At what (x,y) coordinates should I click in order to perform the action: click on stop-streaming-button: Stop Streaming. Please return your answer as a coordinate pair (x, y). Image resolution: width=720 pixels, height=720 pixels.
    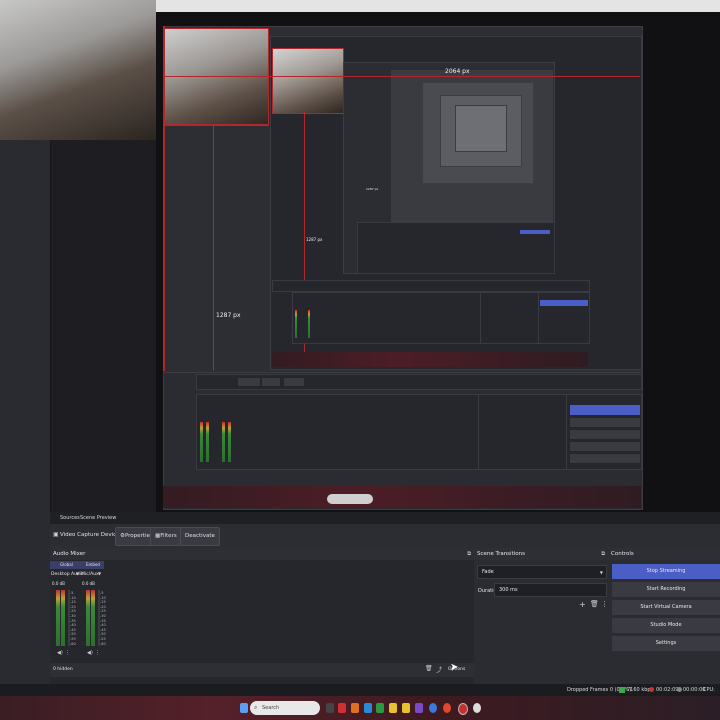
    Looking at the image, I should click on (666, 571).